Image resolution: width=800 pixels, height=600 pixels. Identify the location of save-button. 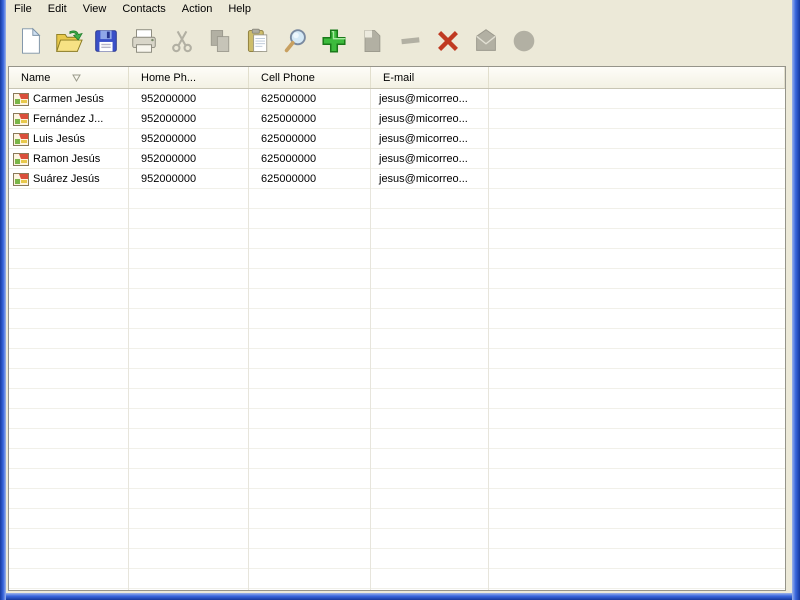
(106, 41).